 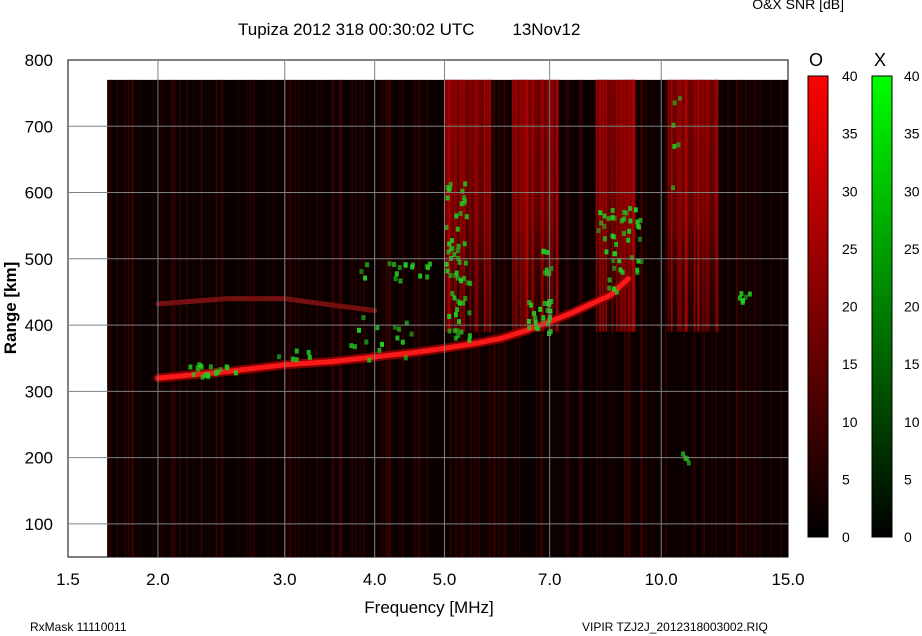 I want to click on y-tick-label: 500, so click(x=39, y=259).